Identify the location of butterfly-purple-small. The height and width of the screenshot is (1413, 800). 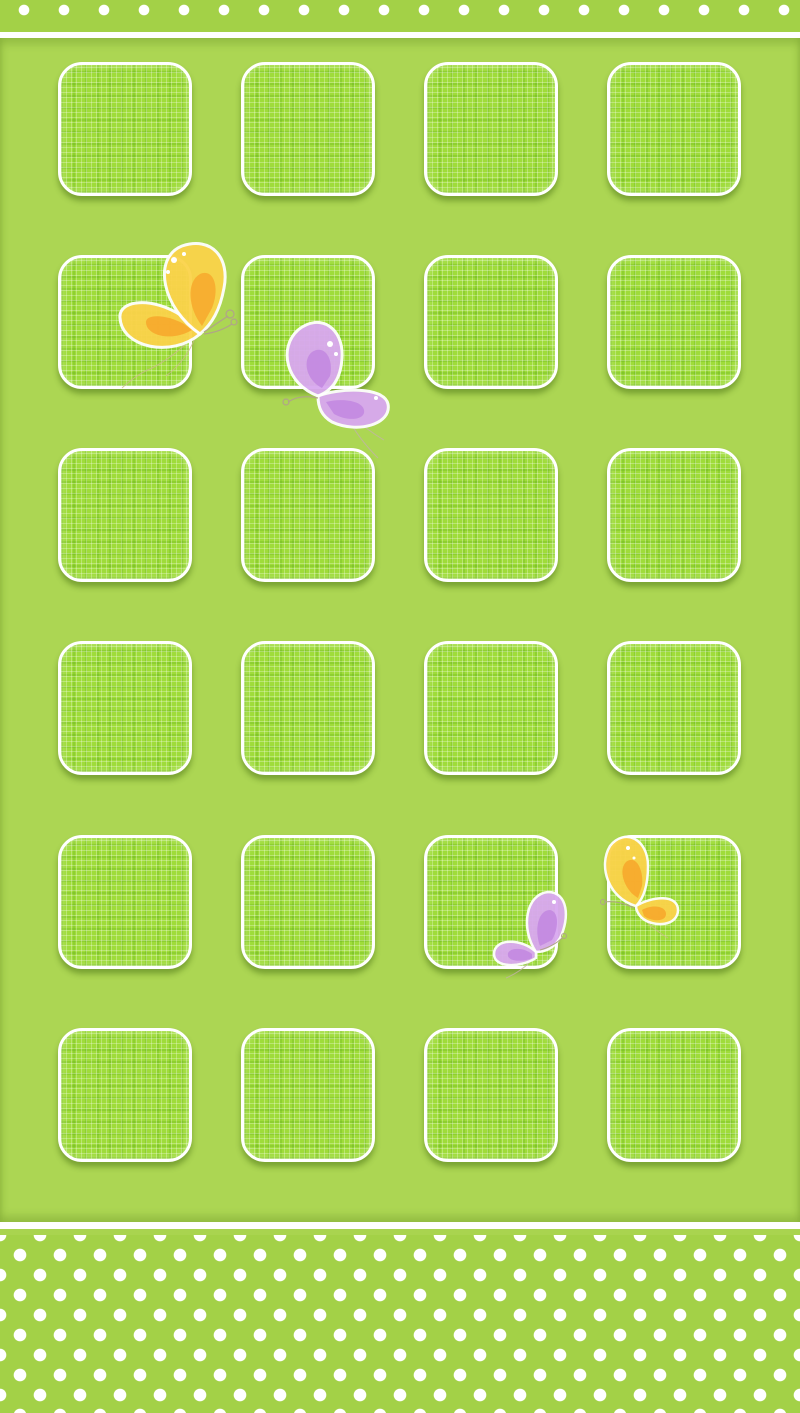
(530, 934).